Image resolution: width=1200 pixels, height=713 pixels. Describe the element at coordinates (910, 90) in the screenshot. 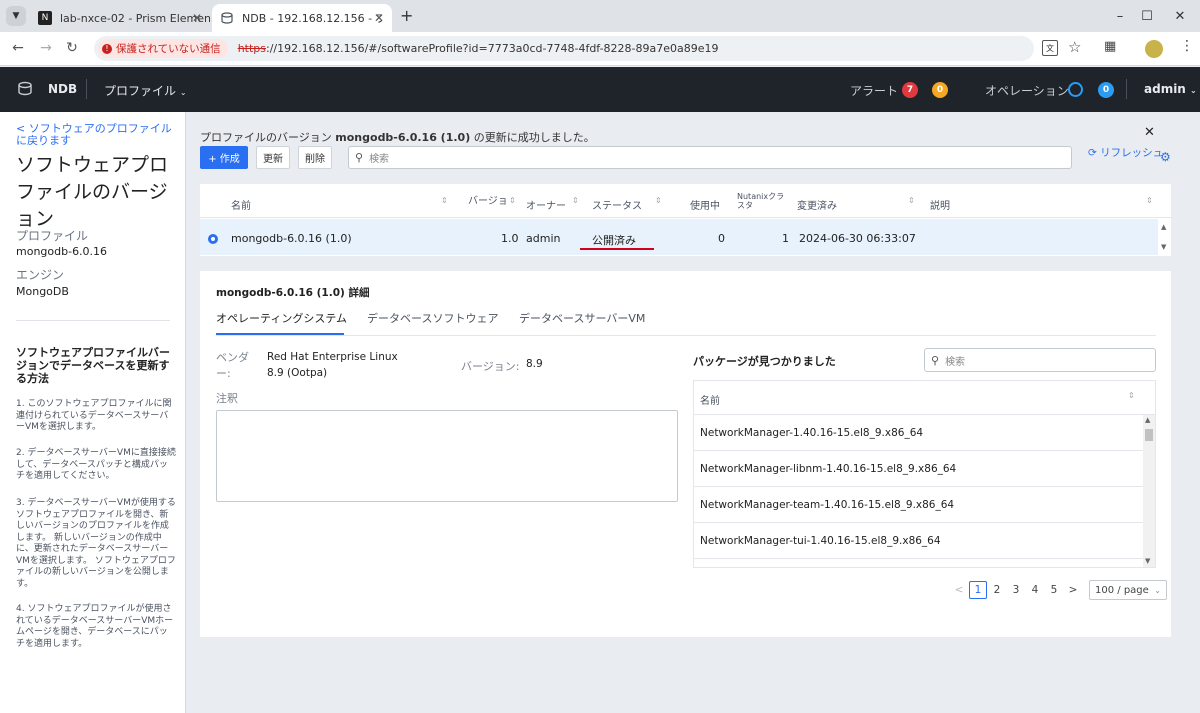

I see `alert-critical-badge: 7` at that location.